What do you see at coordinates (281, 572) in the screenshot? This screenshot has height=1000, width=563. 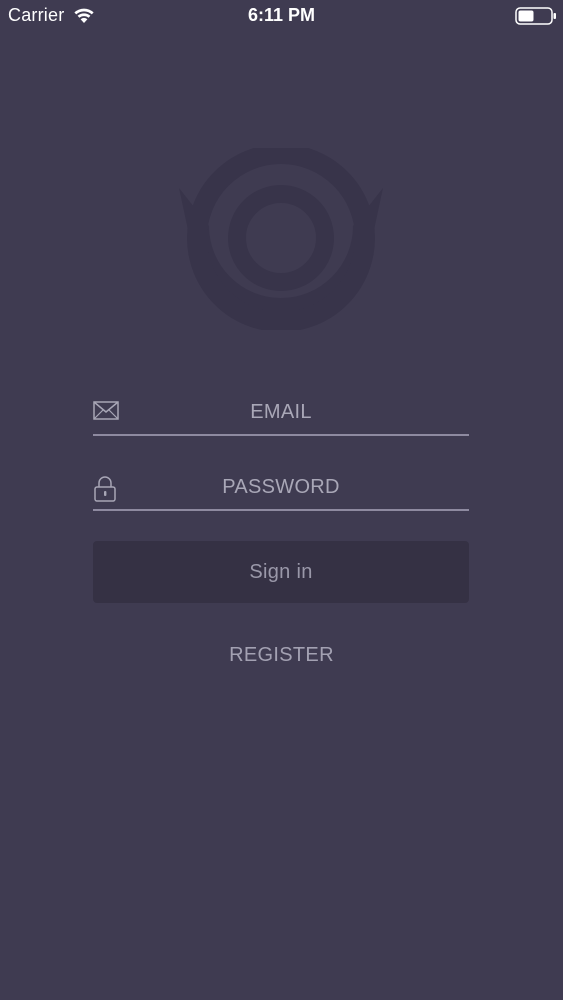 I see `sign-in-button: Sign in` at bounding box center [281, 572].